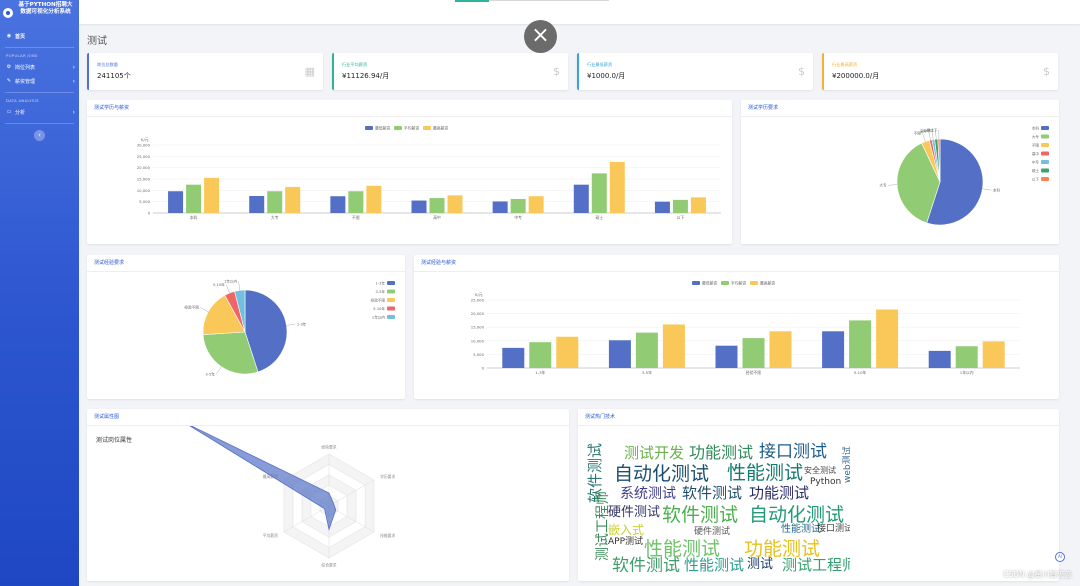 The height and width of the screenshot is (586, 1080). Describe the element at coordinates (379, 308) in the screenshot. I see `legend-label: 5-10年` at that location.